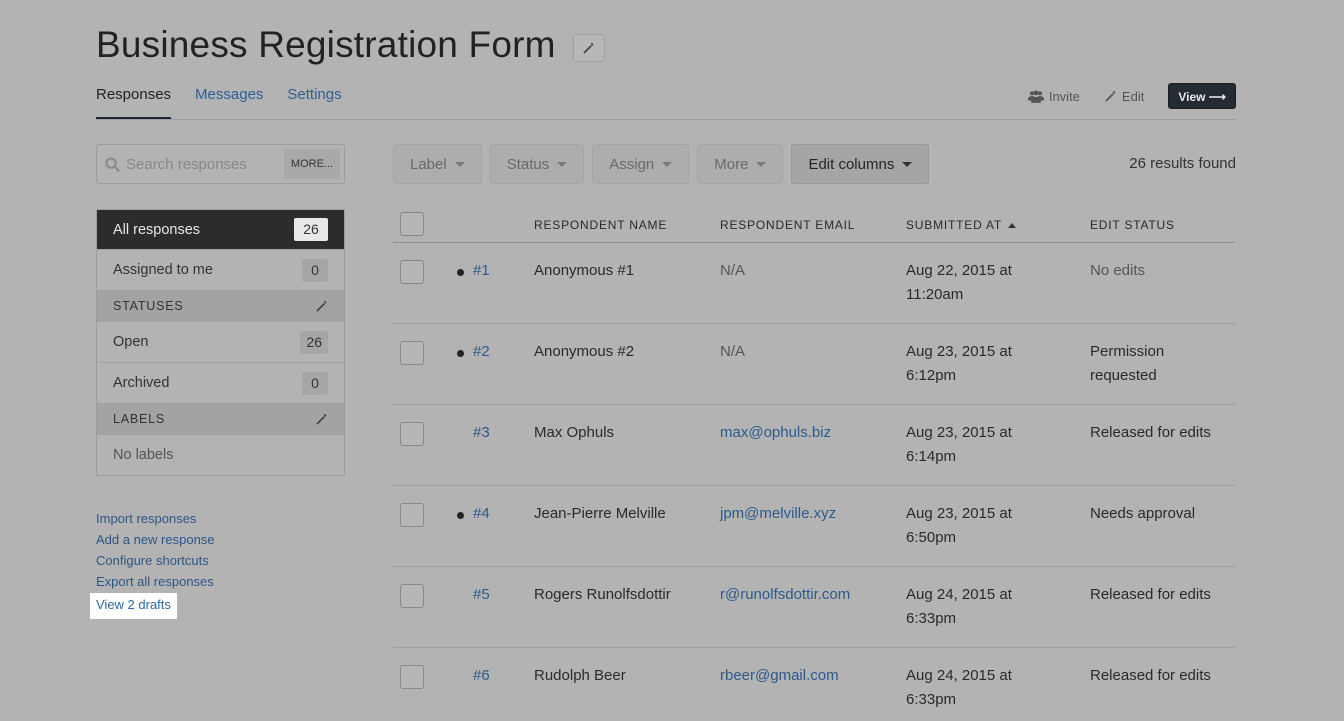 The width and height of the screenshot is (1344, 721). I want to click on labels-header: LABELS, so click(220, 419).